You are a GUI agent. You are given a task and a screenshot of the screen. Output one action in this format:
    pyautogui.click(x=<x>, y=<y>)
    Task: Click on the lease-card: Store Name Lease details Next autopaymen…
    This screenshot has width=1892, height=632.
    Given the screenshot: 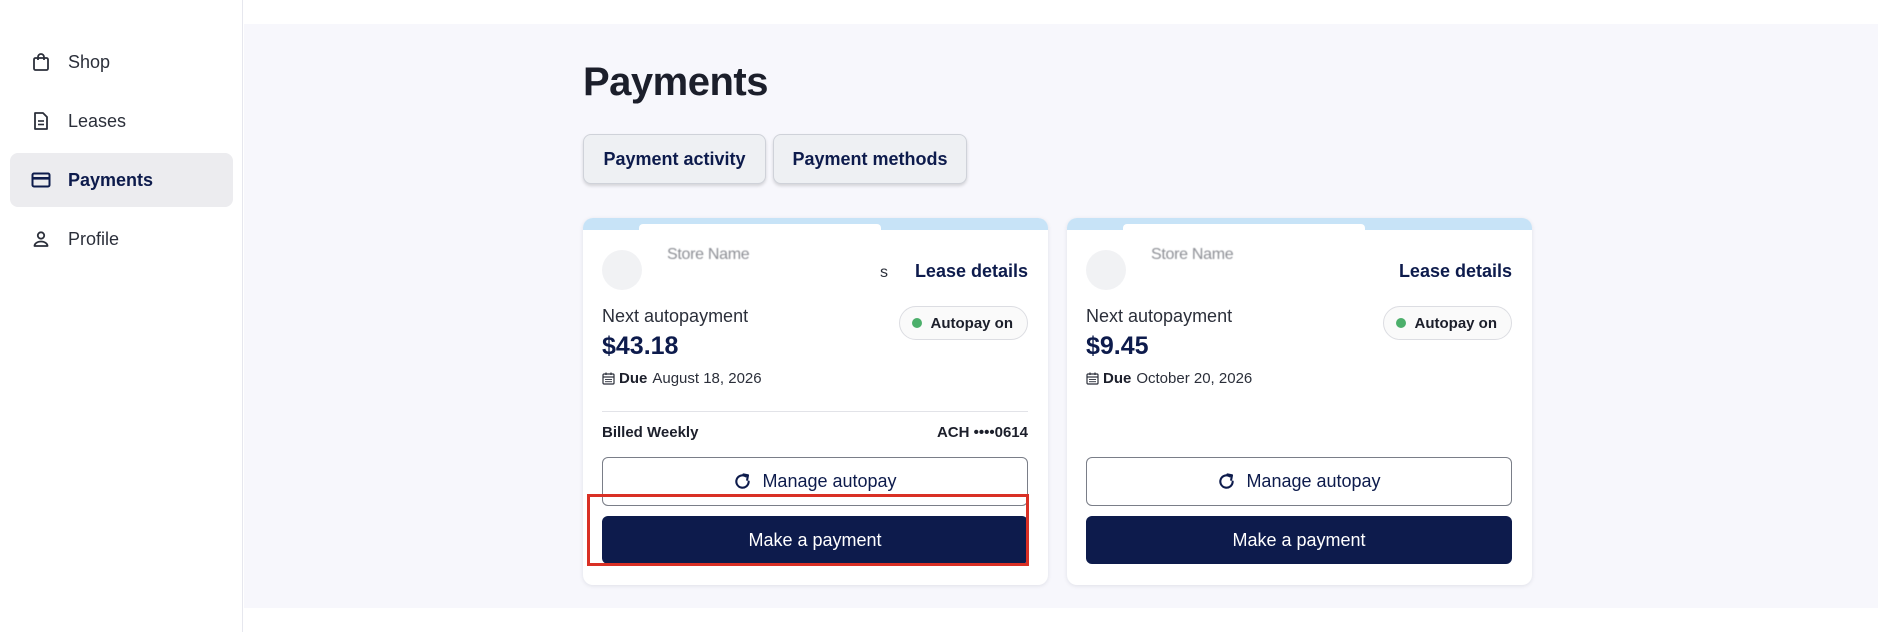 What is the action you would take?
    pyautogui.click(x=1299, y=401)
    